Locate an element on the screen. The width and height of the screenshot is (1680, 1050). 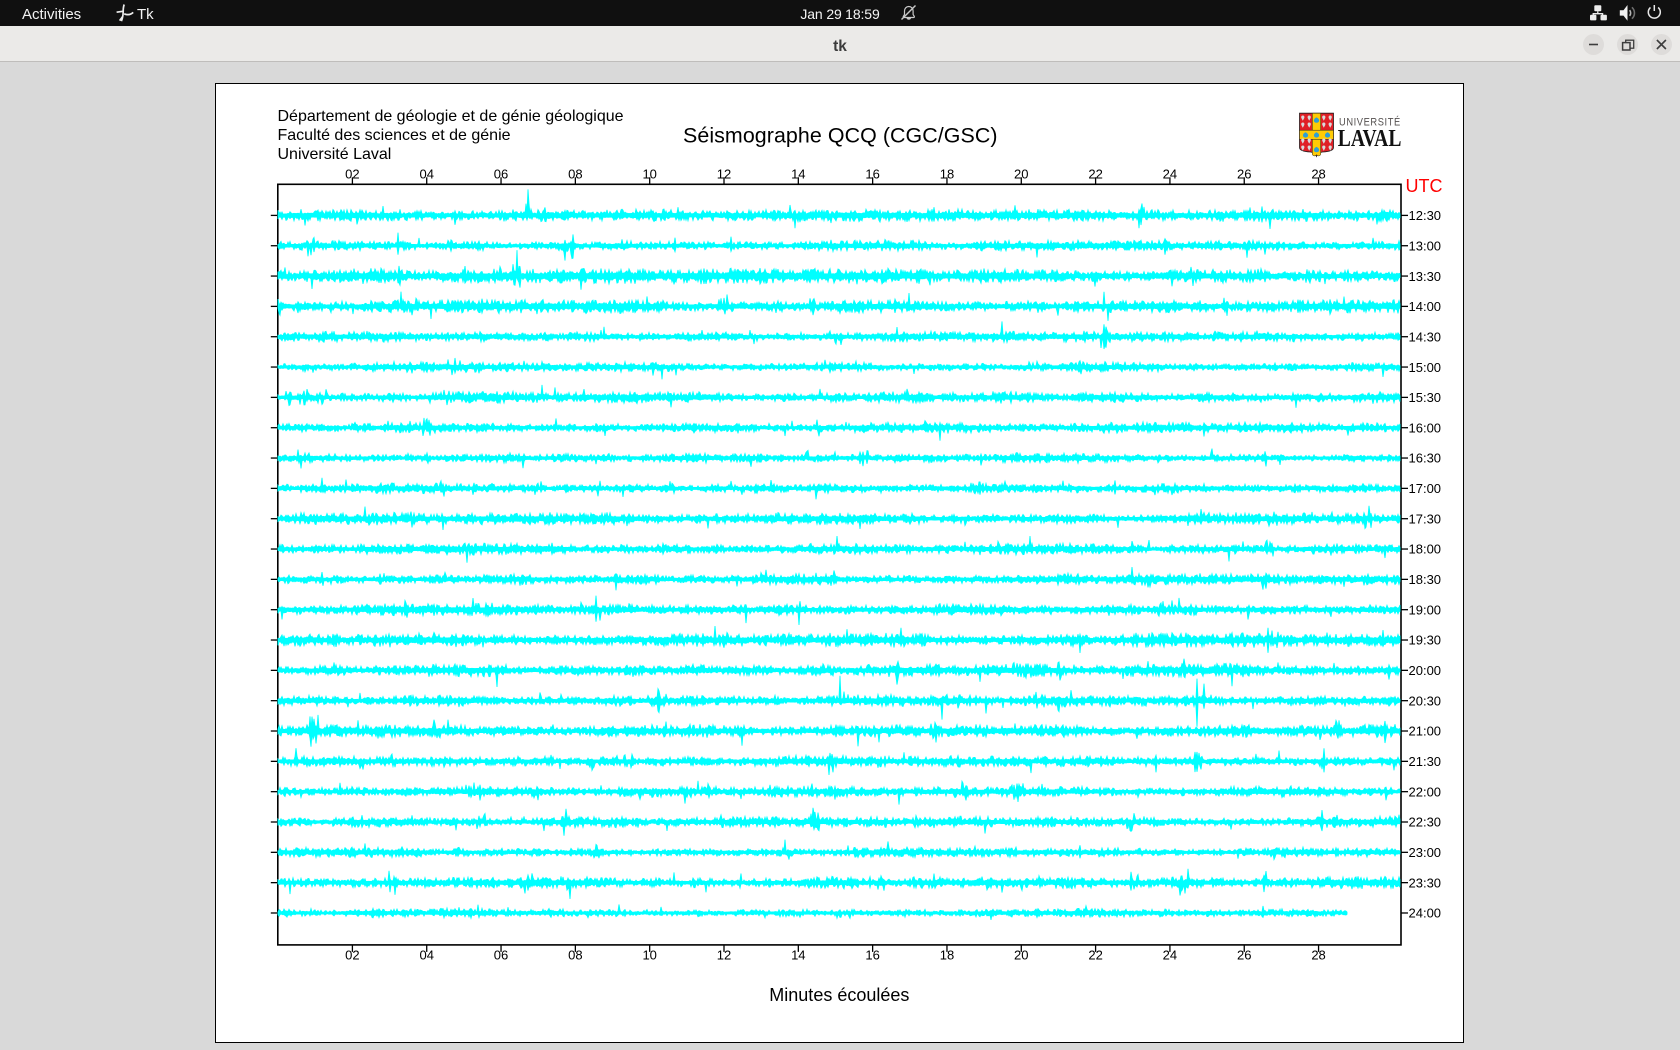
svg-text: UTC is located at coordinates (1424, 186).